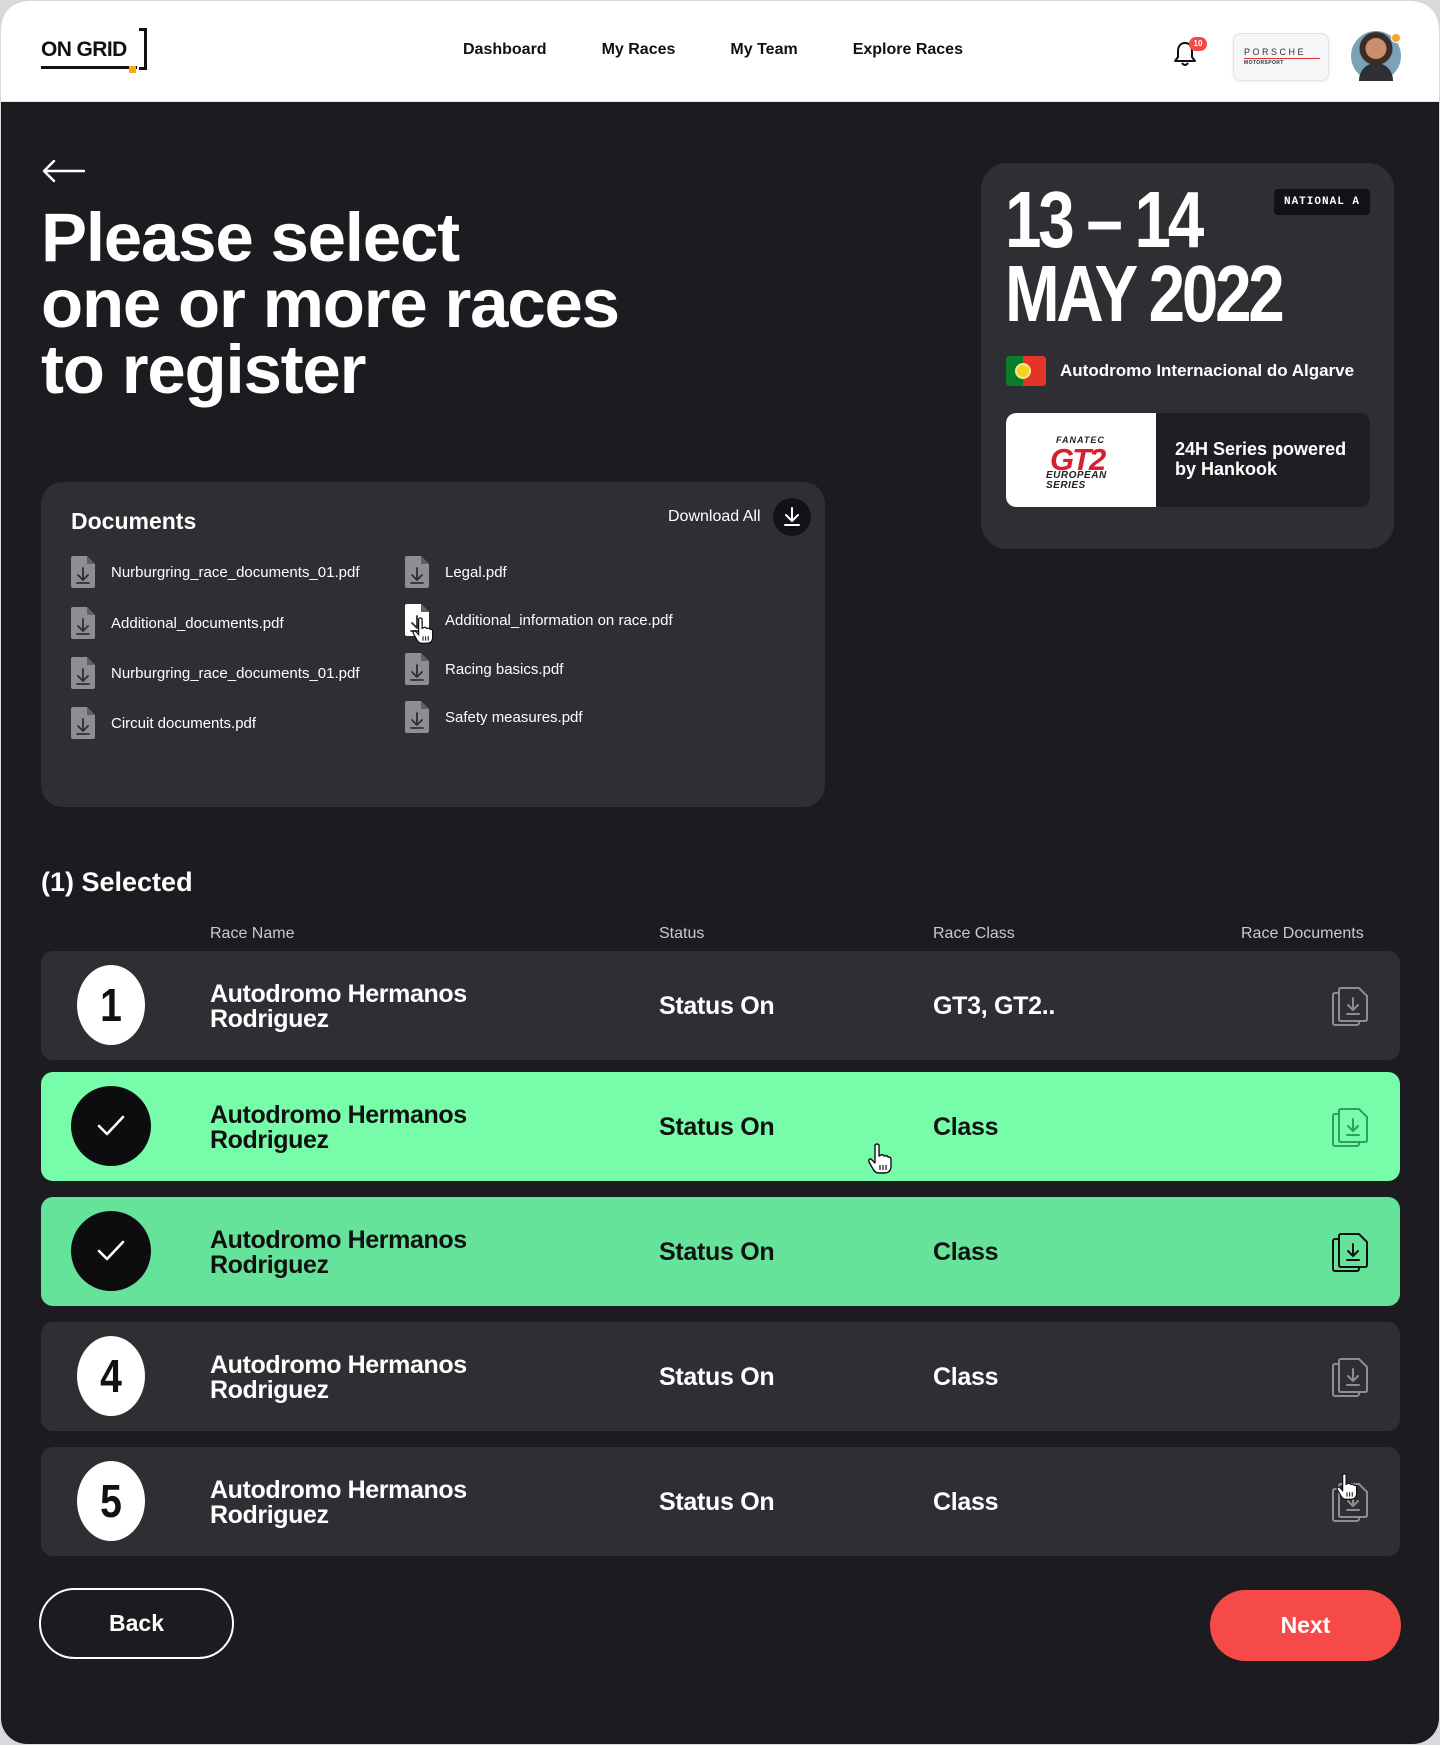 This screenshot has height=1745, width=1440. I want to click on sponsor-wordmark: PORSCHE, so click(1275, 52).